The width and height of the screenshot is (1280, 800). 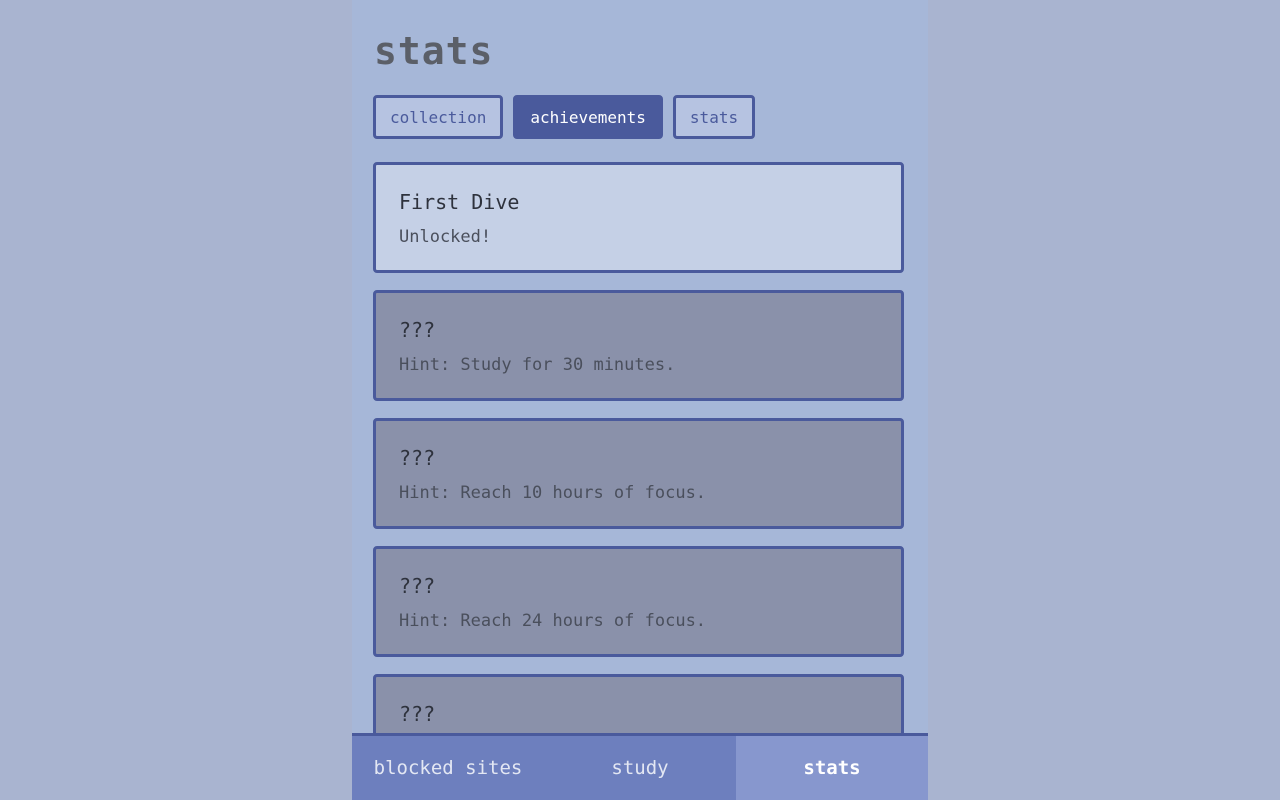 What do you see at coordinates (537, 365) in the screenshot?
I see `achievement-hint: Hint: Study for 30 minutes.` at bounding box center [537, 365].